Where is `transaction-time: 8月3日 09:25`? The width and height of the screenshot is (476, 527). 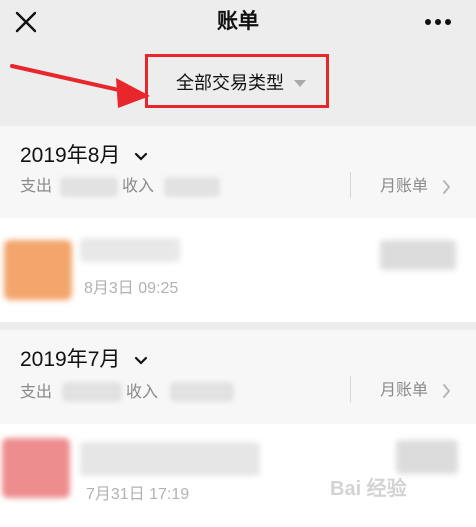
transaction-time: 8月3日 09:25 is located at coordinates (131, 288).